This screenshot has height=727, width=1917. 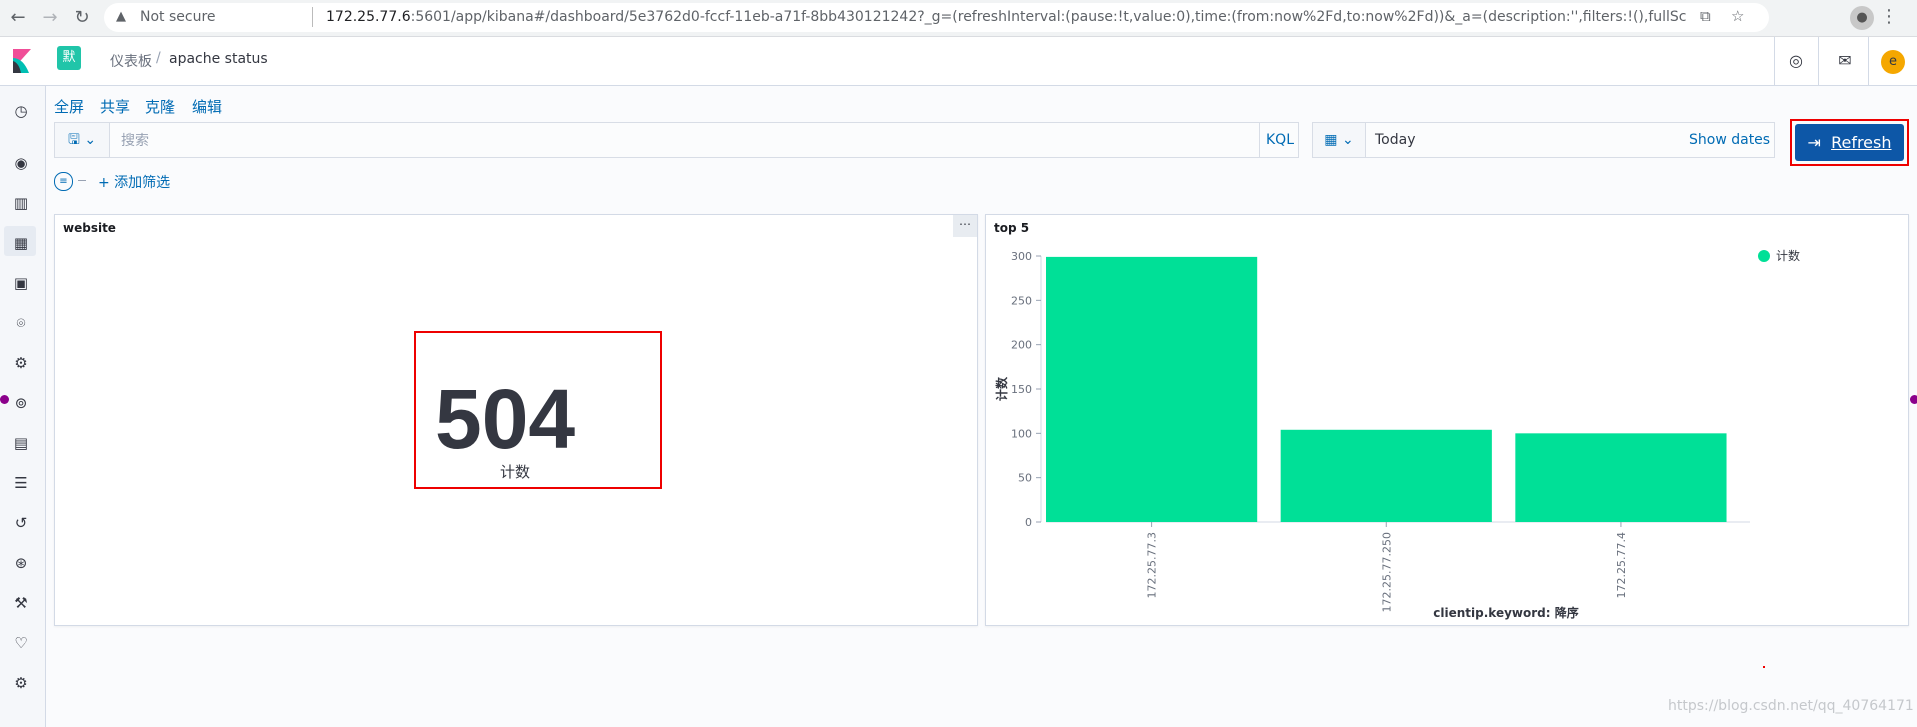 What do you see at coordinates (1012, 228) in the screenshot?
I see `panel-title: top 5` at bounding box center [1012, 228].